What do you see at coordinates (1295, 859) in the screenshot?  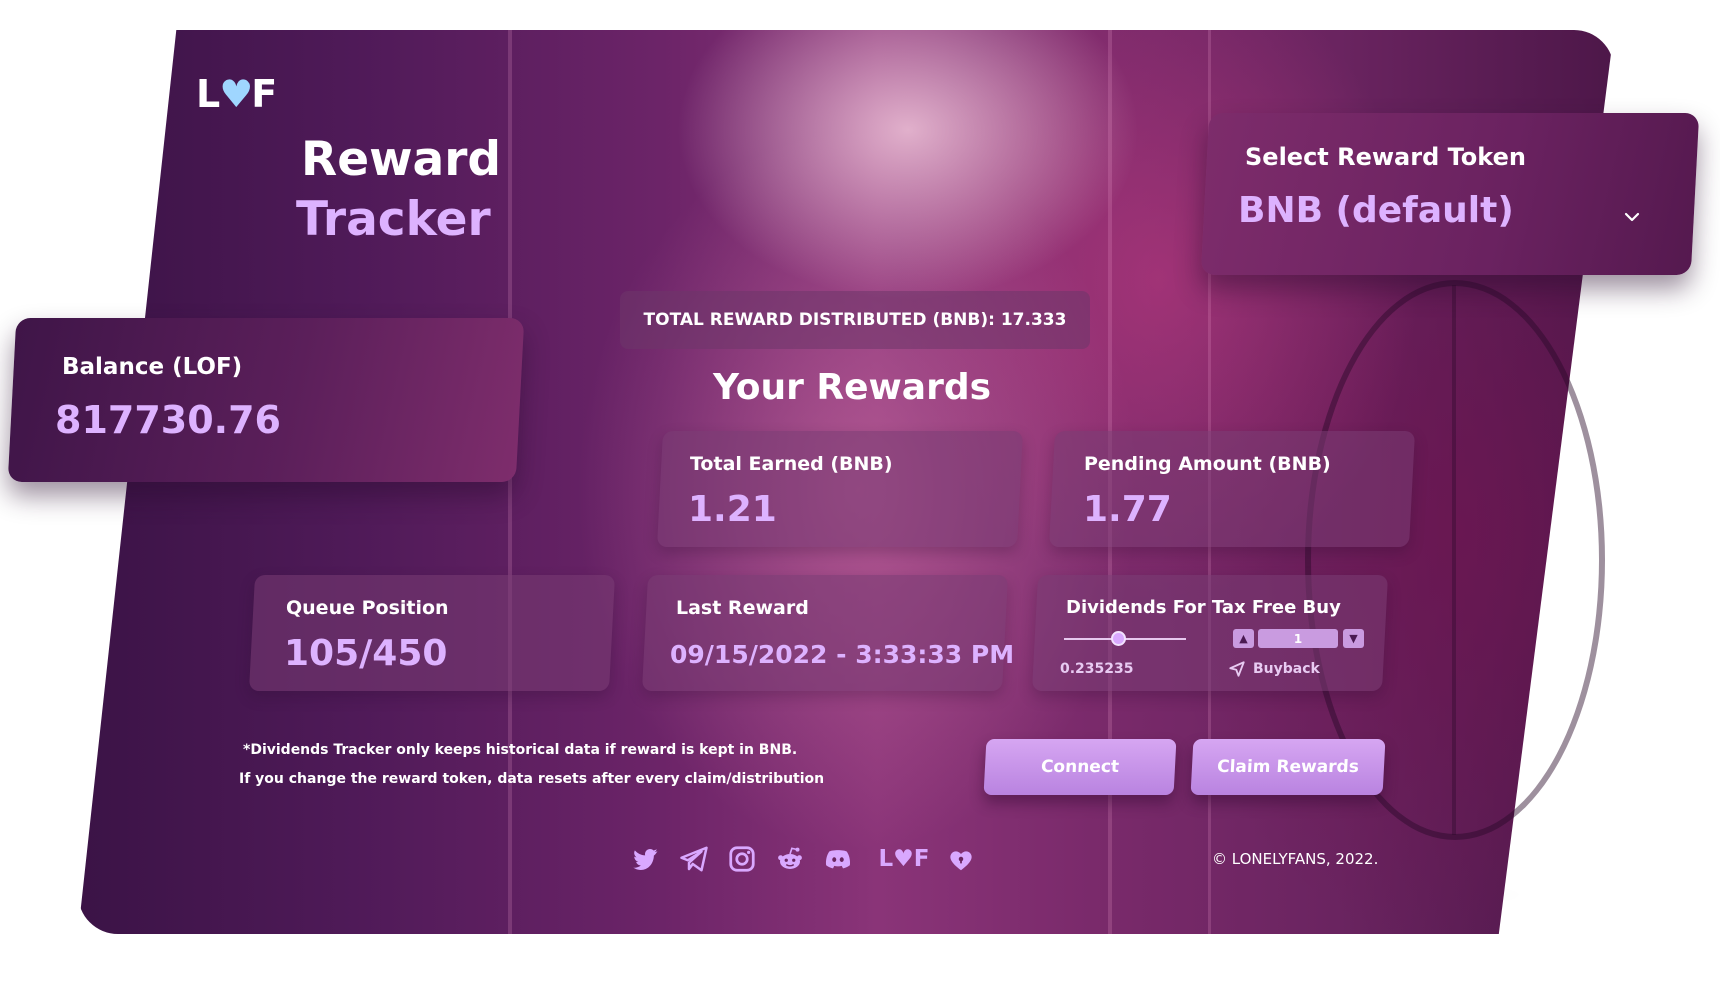 I see `copyright-text: © LONELYFANS, 2022.` at bounding box center [1295, 859].